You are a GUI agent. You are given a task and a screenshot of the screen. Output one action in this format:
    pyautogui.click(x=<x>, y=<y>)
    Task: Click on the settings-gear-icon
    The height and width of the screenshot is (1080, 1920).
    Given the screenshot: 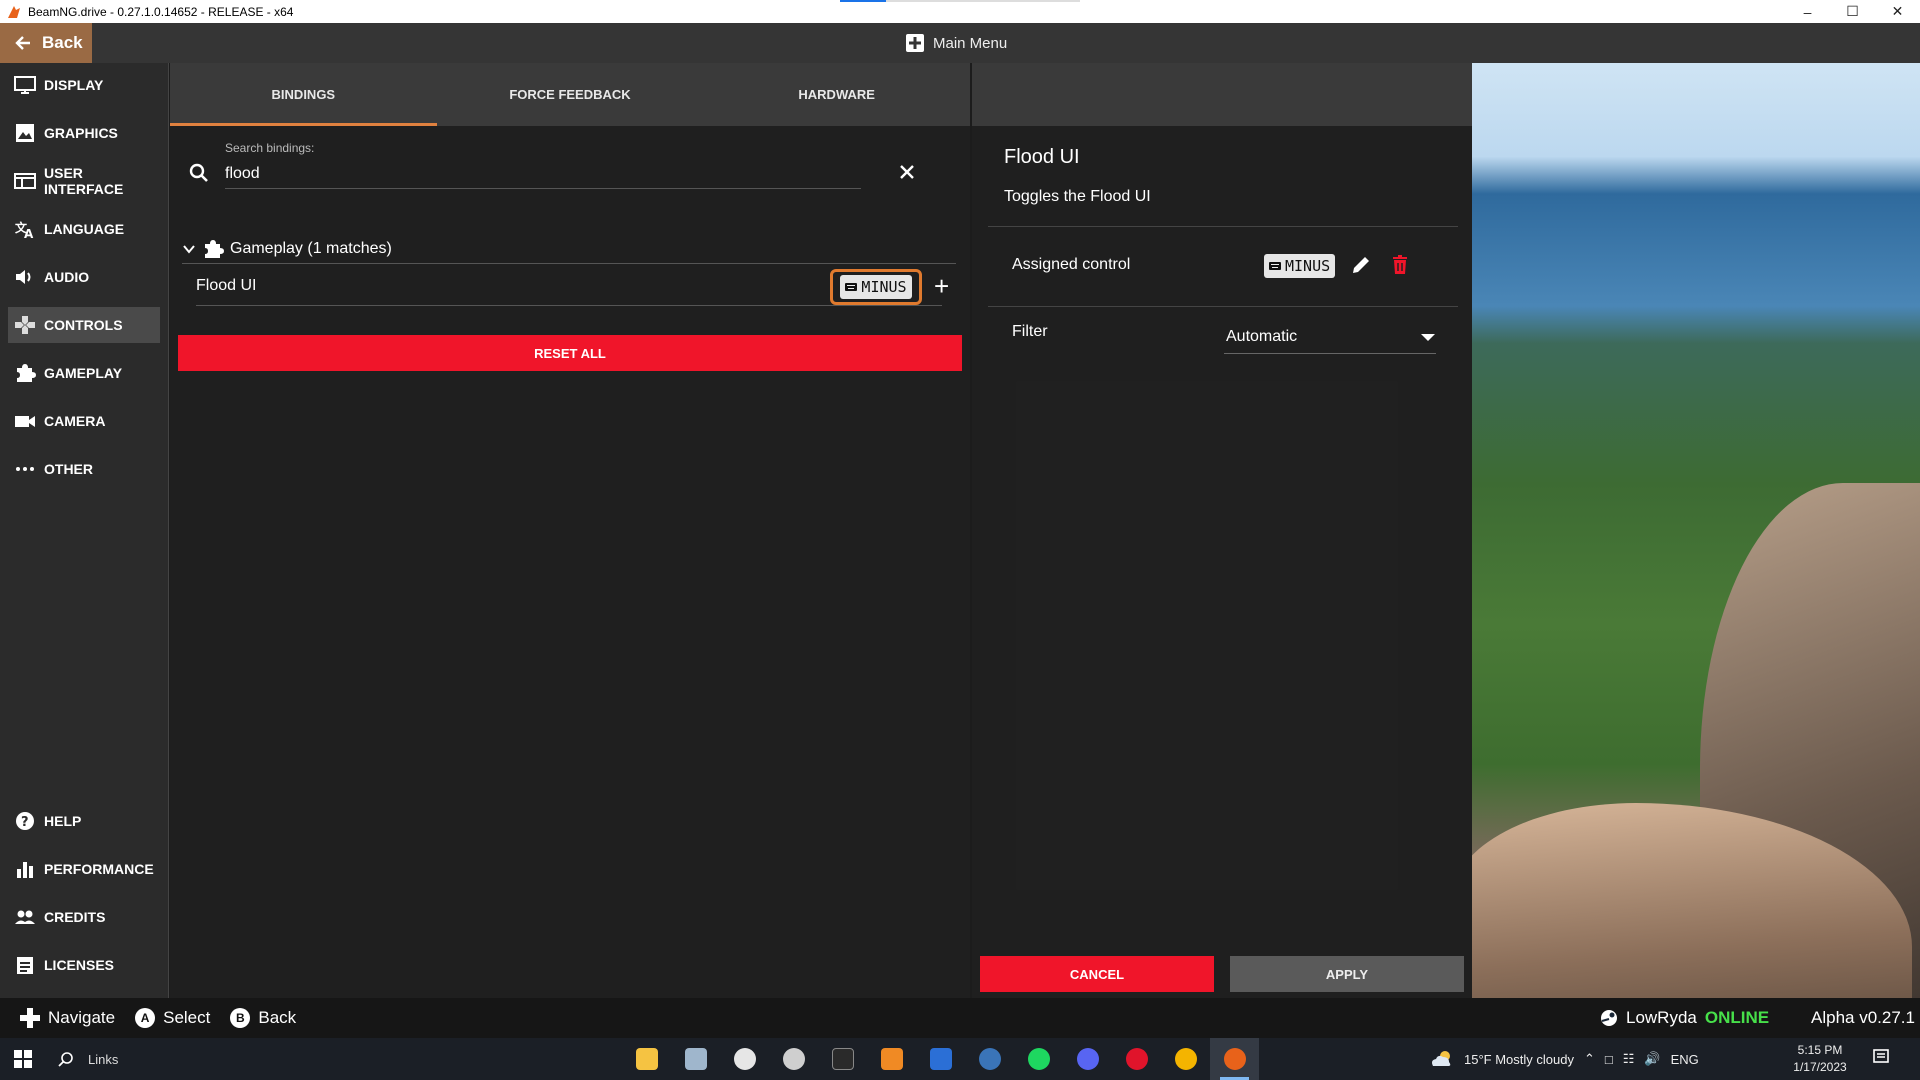 What is the action you would take?
    pyautogui.click(x=793, y=1059)
    